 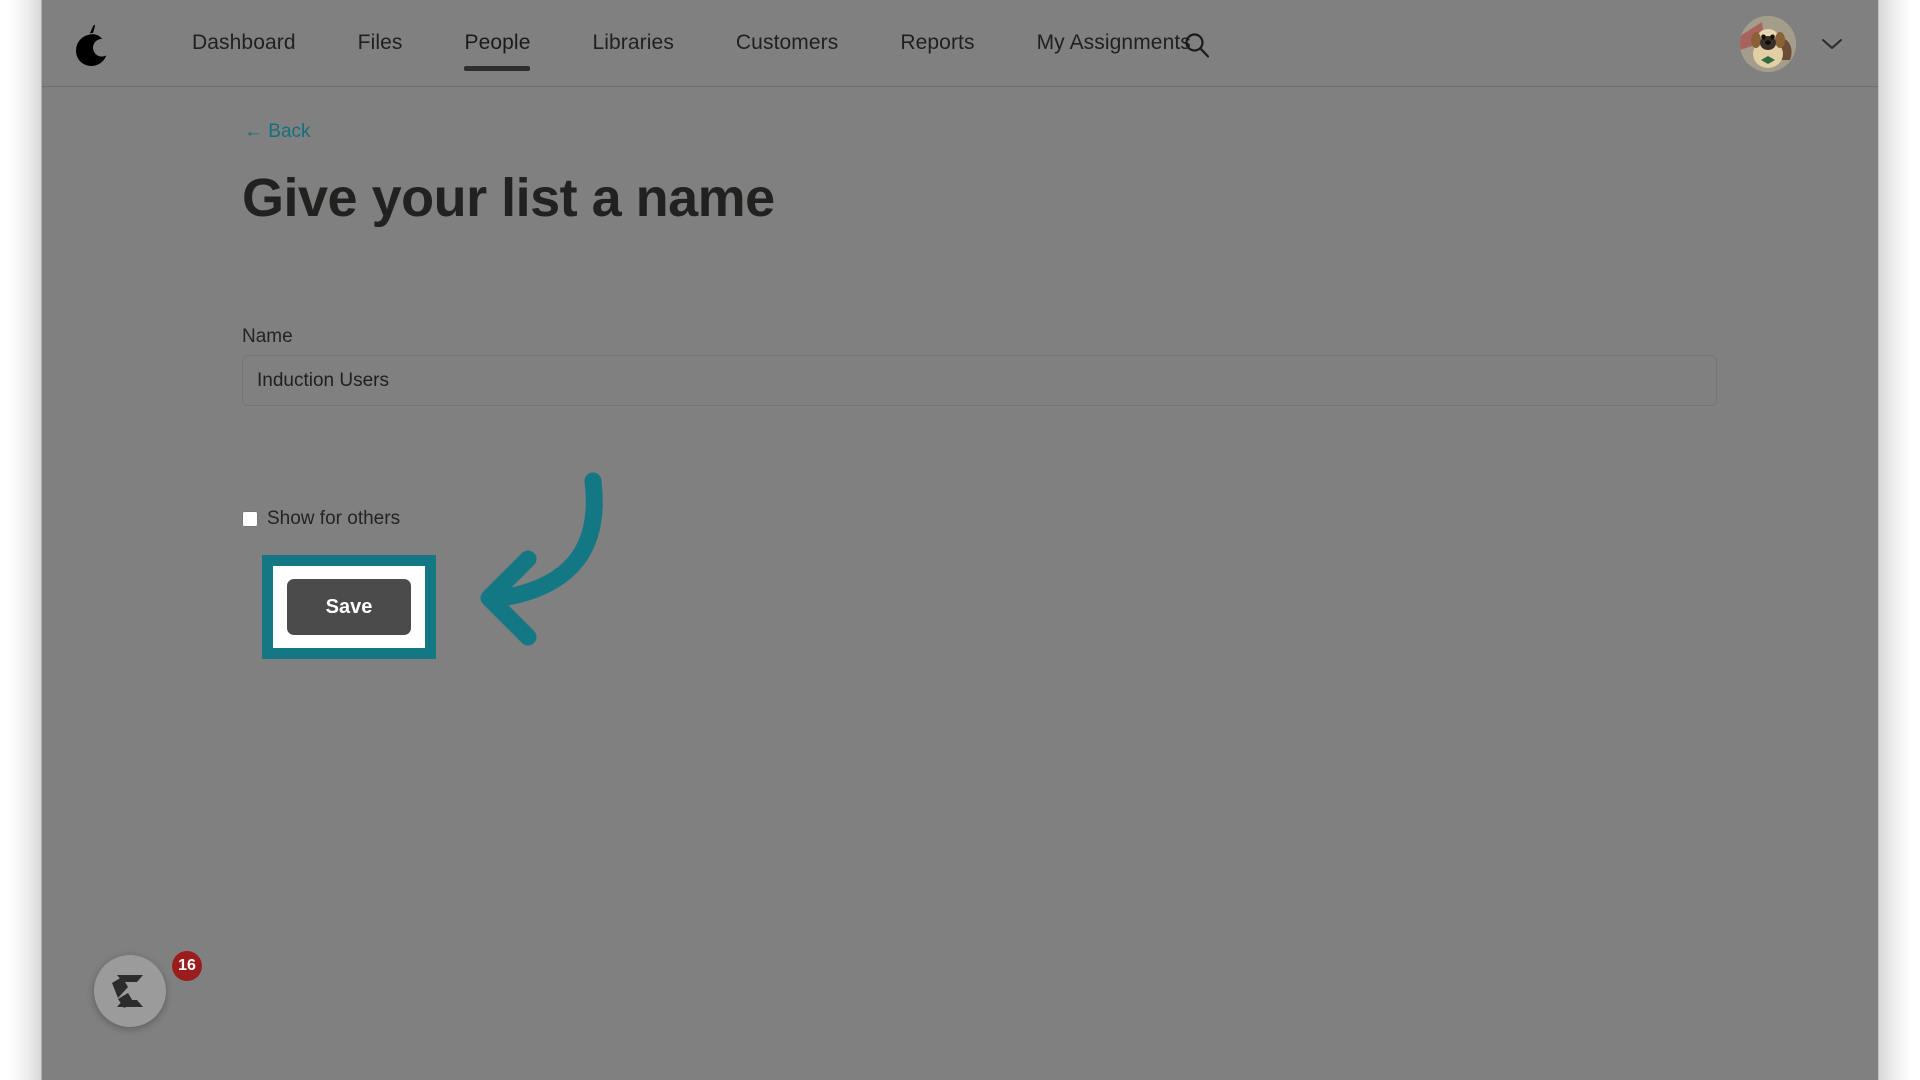 I want to click on nav-item-customers: Customers, so click(x=787, y=44).